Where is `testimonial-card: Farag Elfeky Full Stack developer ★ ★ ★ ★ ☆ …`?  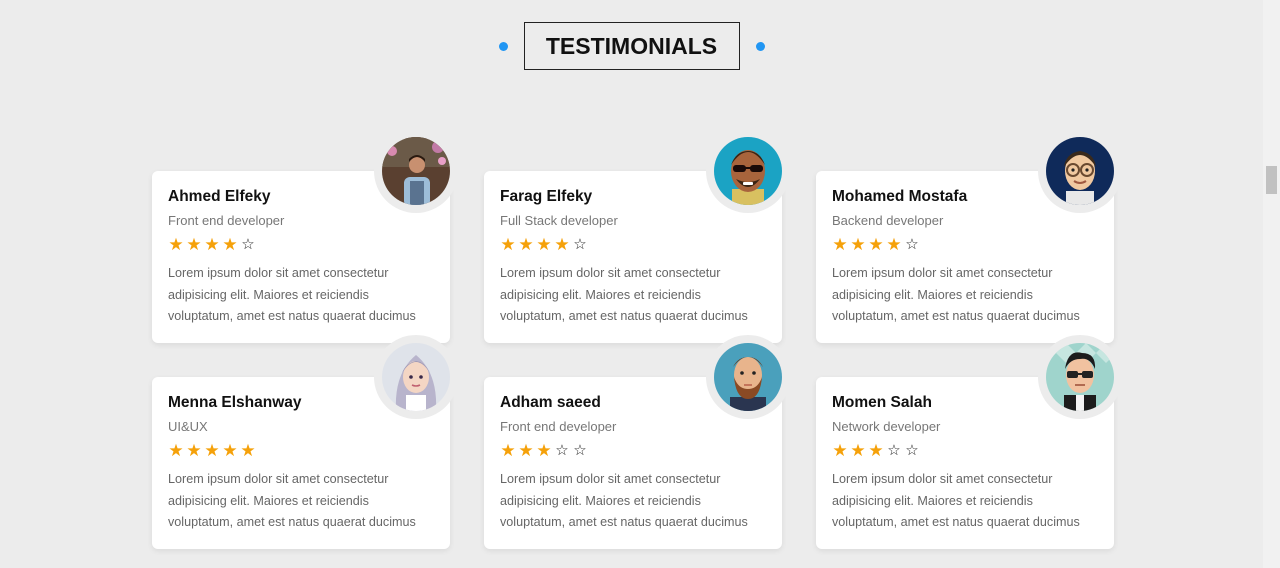 testimonial-card: Farag Elfeky Full Stack developer ★ ★ ★ ★ ☆ … is located at coordinates (637, 236).